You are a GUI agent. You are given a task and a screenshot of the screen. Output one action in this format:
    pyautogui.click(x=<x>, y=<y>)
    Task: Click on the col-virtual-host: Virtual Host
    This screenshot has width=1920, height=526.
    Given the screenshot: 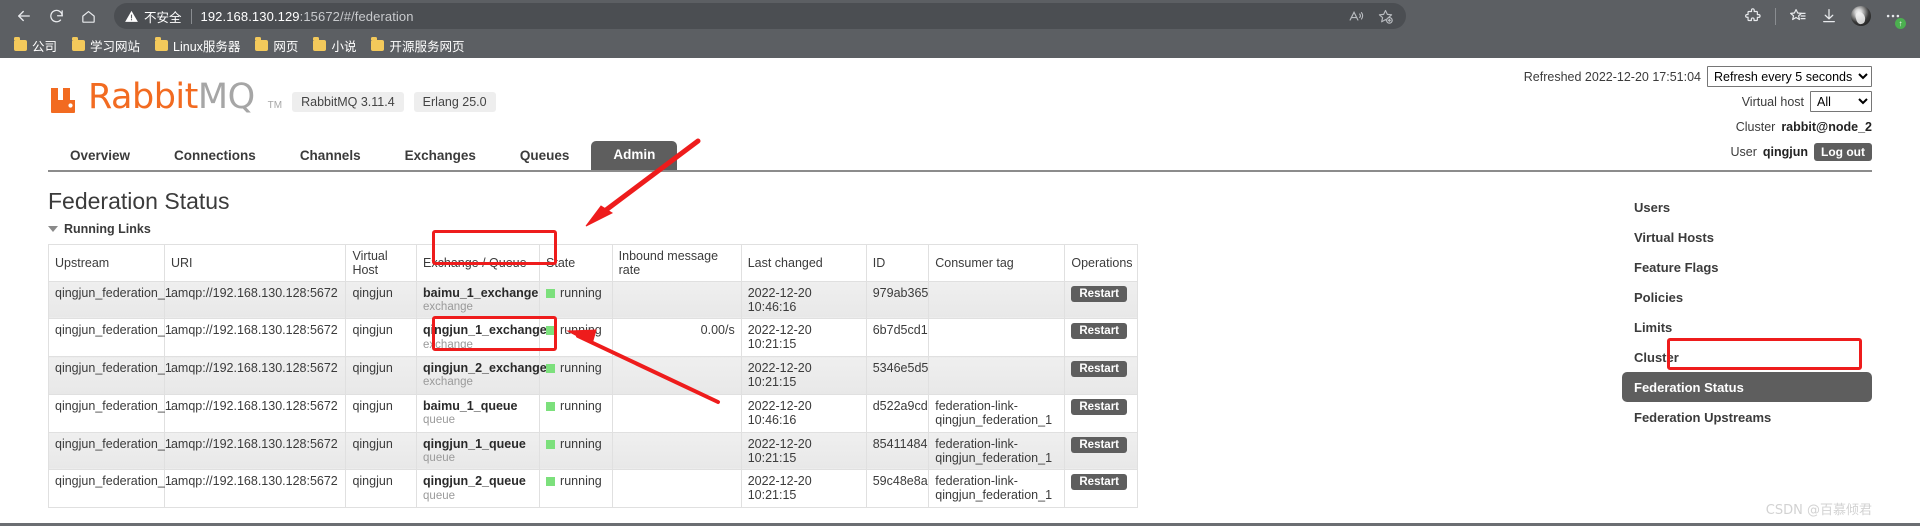 What is the action you would take?
    pyautogui.click(x=381, y=262)
    